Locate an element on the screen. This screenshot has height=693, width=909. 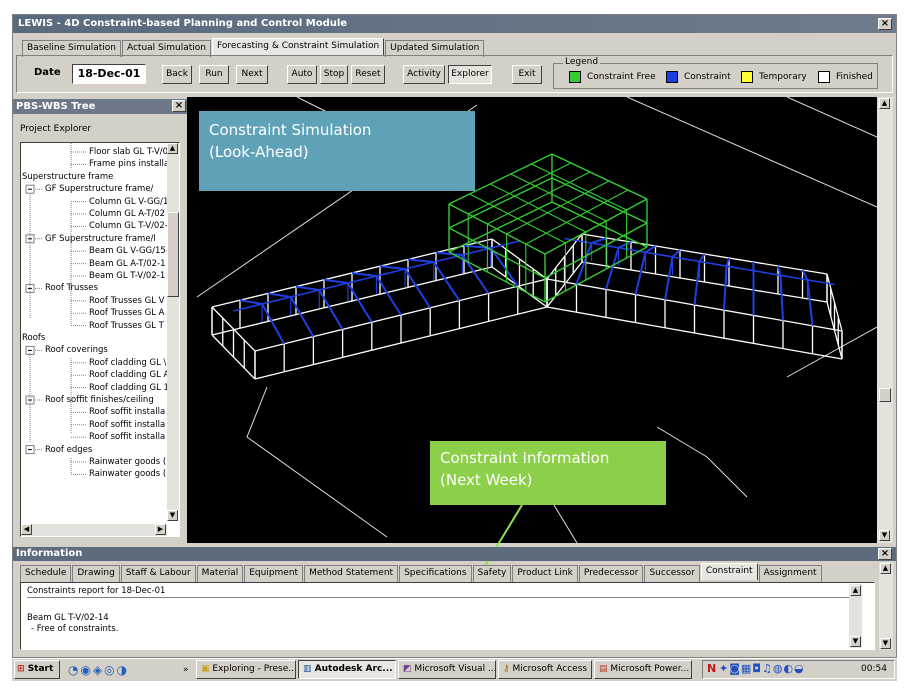
tree-item: Roof soffit finishes/ceiling is located at coordinates (99, 400).